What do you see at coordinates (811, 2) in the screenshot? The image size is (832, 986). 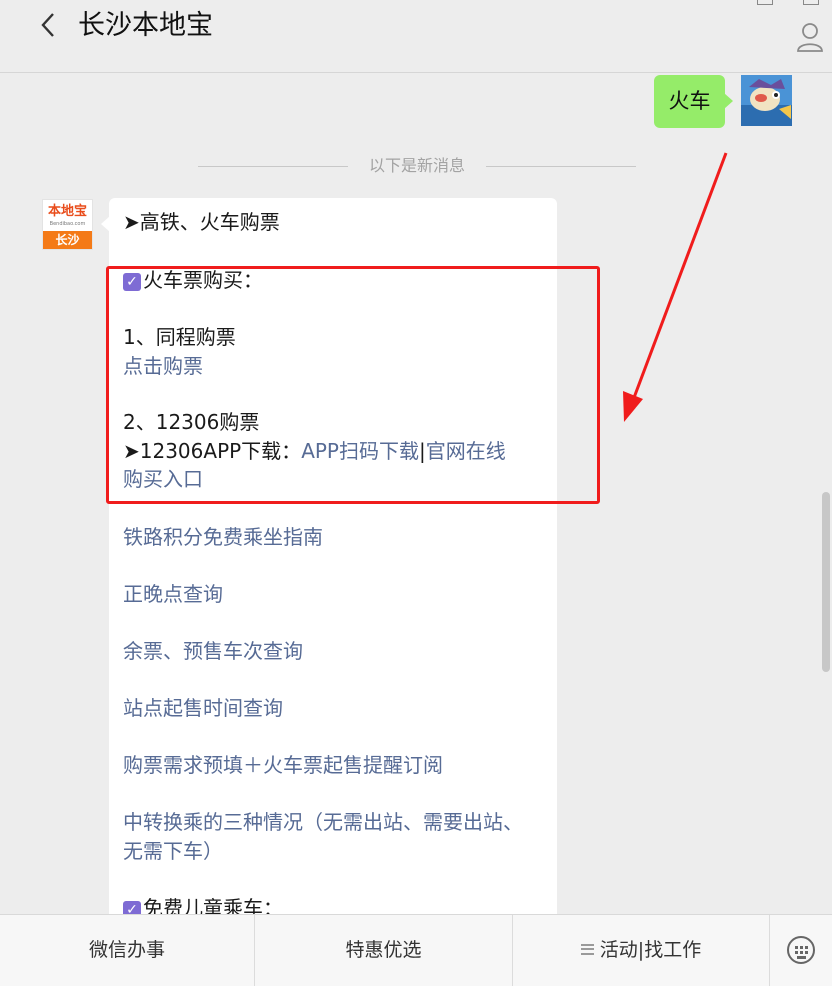 I see `window-close-icon` at bounding box center [811, 2].